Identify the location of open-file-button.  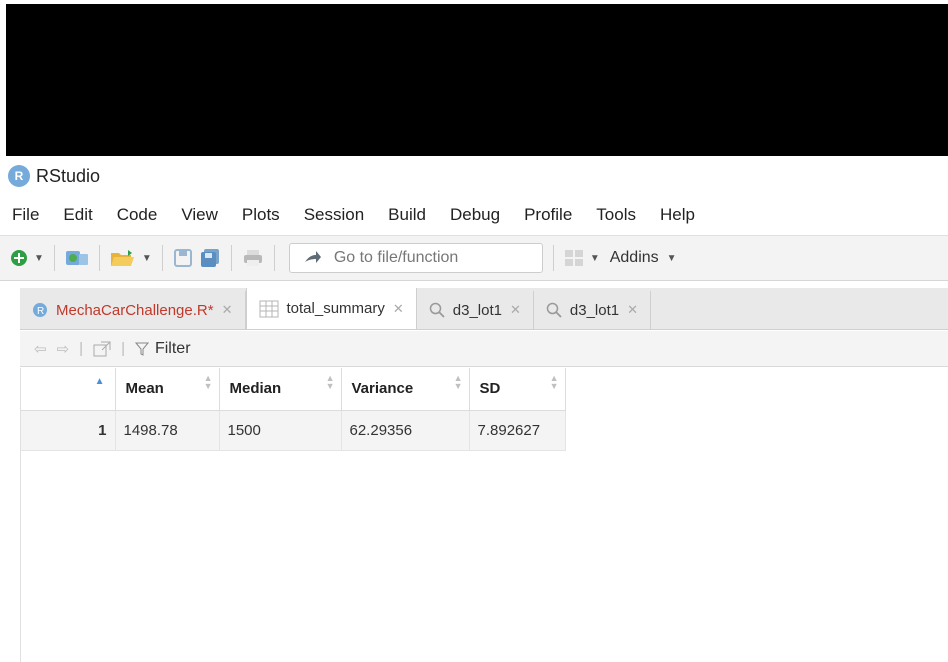
(123, 258).